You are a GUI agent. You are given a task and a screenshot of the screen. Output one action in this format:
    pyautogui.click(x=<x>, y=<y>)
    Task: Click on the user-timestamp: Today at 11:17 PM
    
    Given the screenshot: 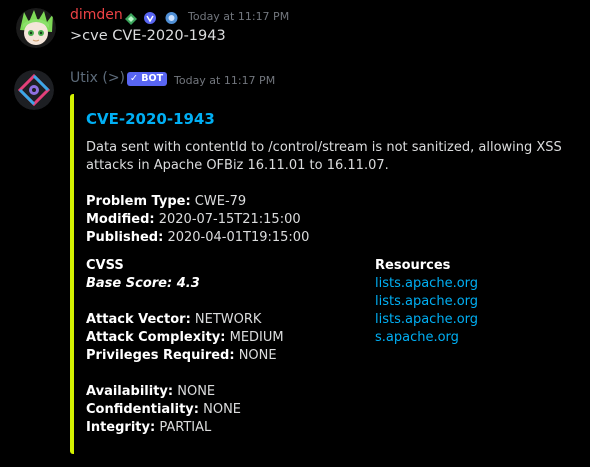 What is the action you would take?
    pyautogui.click(x=238, y=16)
    